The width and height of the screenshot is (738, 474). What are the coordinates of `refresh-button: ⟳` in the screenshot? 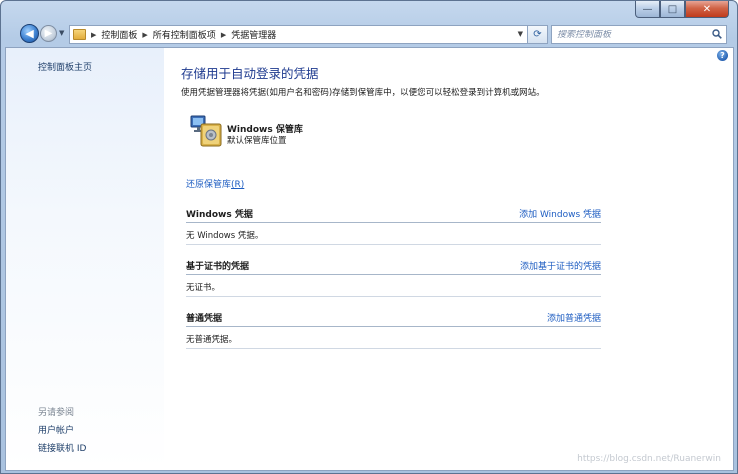 It's located at (538, 34).